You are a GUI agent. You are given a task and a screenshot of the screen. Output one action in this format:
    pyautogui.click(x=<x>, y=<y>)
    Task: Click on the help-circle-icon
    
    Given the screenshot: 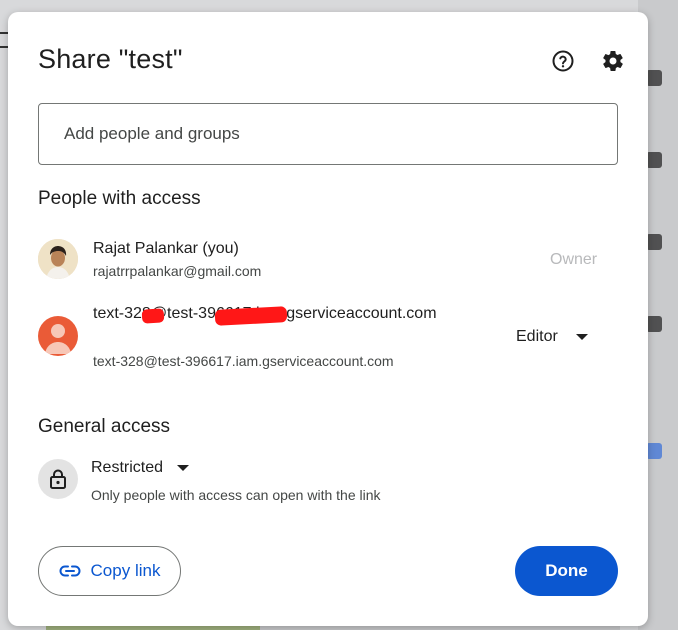 What is the action you would take?
    pyautogui.click(x=563, y=61)
    